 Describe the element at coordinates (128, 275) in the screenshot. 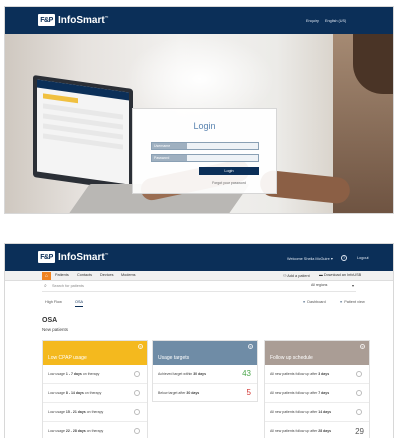

I see `nav-modems: Modems` at that location.